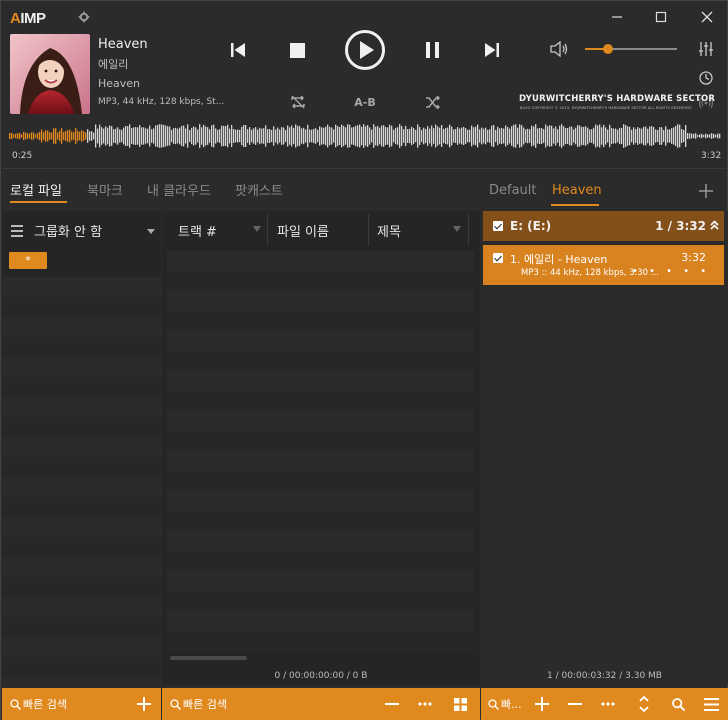 Image resolution: width=728 pixels, height=720 pixels. Describe the element at coordinates (644, 704) in the screenshot. I see `sort-icon` at that location.